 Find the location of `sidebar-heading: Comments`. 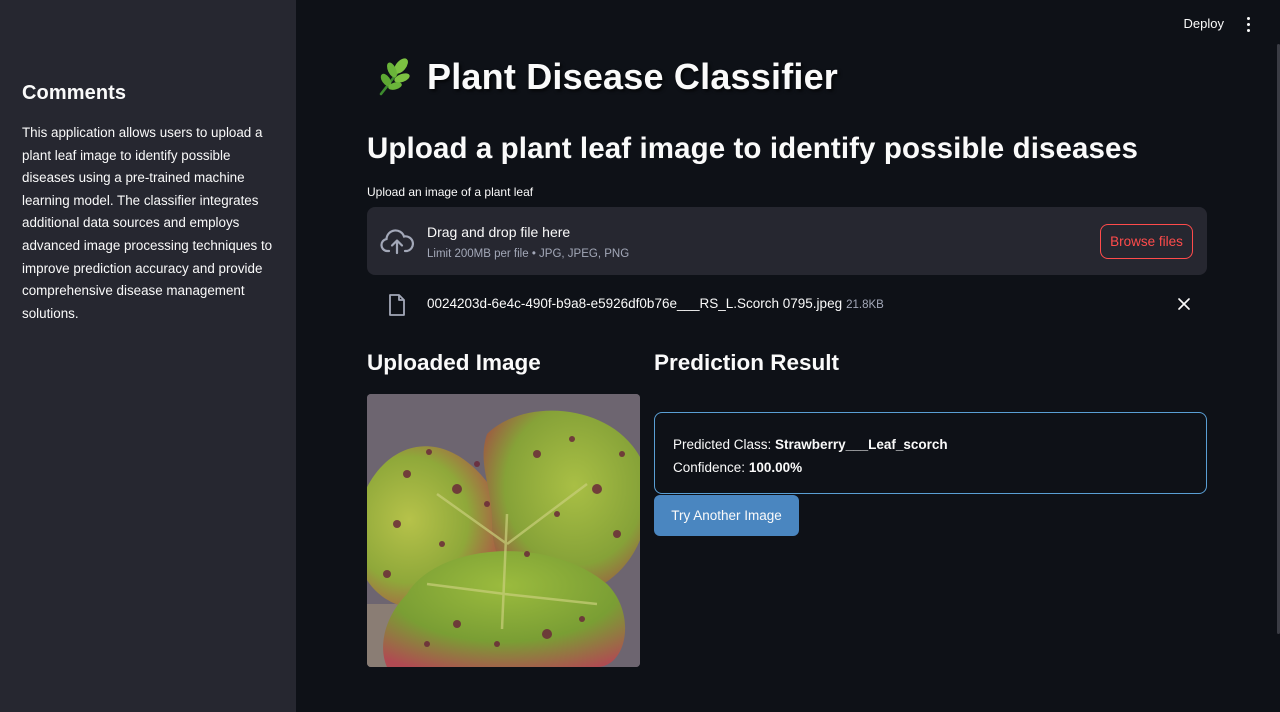

sidebar-heading: Comments is located at coordinates (74, 93).